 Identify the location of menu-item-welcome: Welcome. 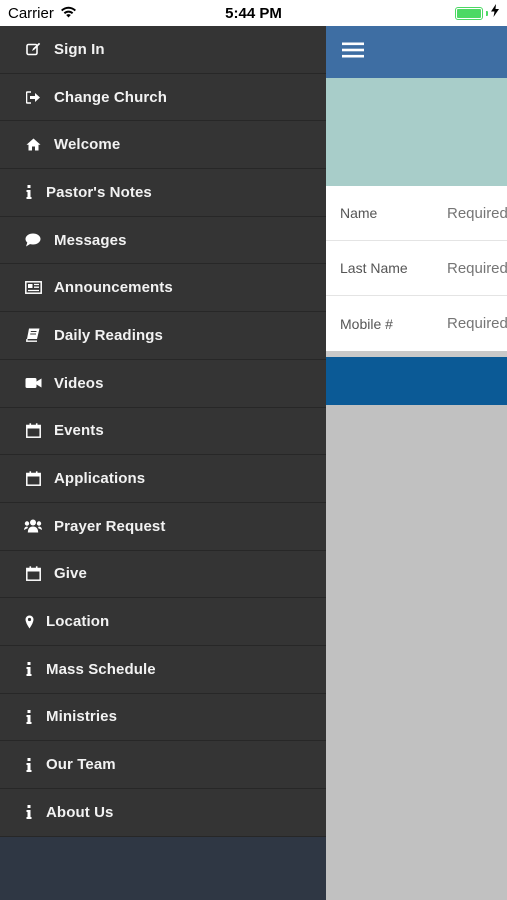
(163, 145).